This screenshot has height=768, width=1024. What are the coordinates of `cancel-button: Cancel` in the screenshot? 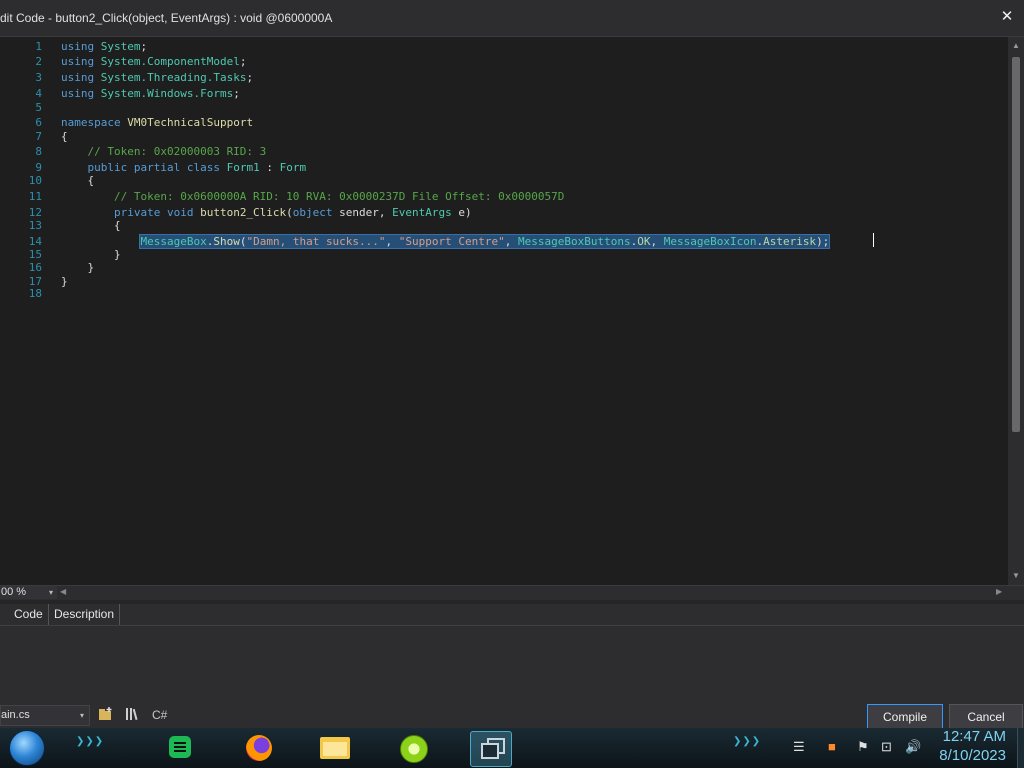 It's located at (986, 717).